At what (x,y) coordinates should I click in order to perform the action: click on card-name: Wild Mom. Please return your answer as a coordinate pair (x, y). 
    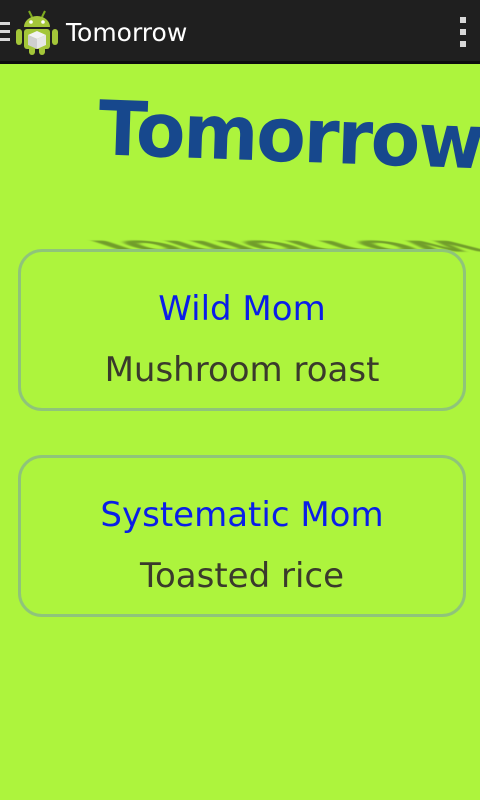
    Looking at the image, I should click on (242, 309).